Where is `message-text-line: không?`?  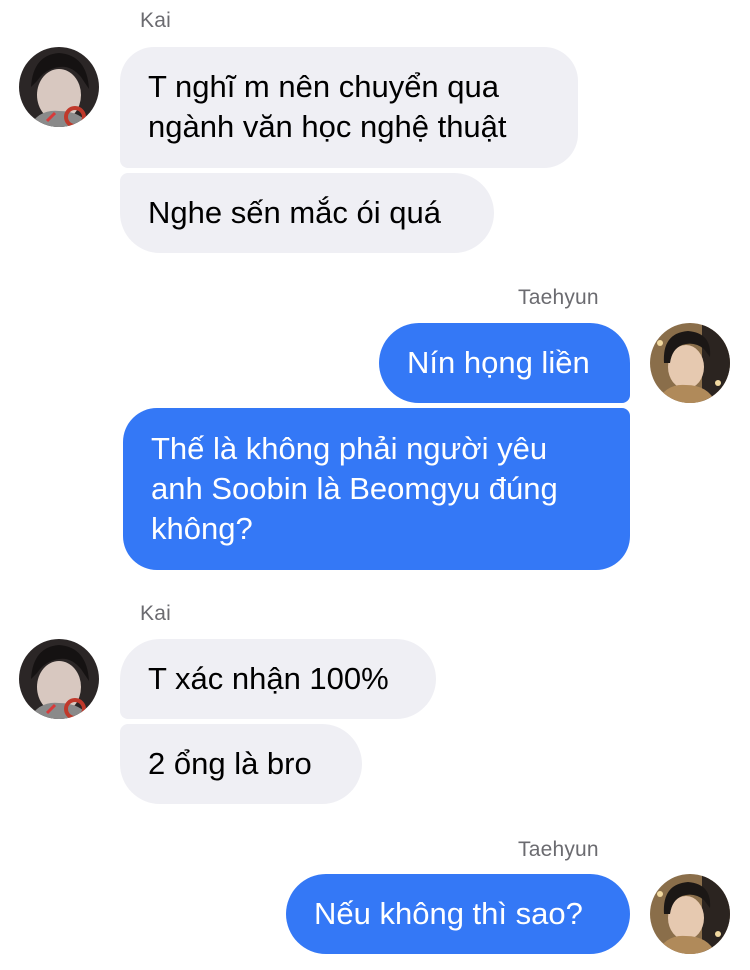
message-text-line: không? is located at coordinates (202, 528).